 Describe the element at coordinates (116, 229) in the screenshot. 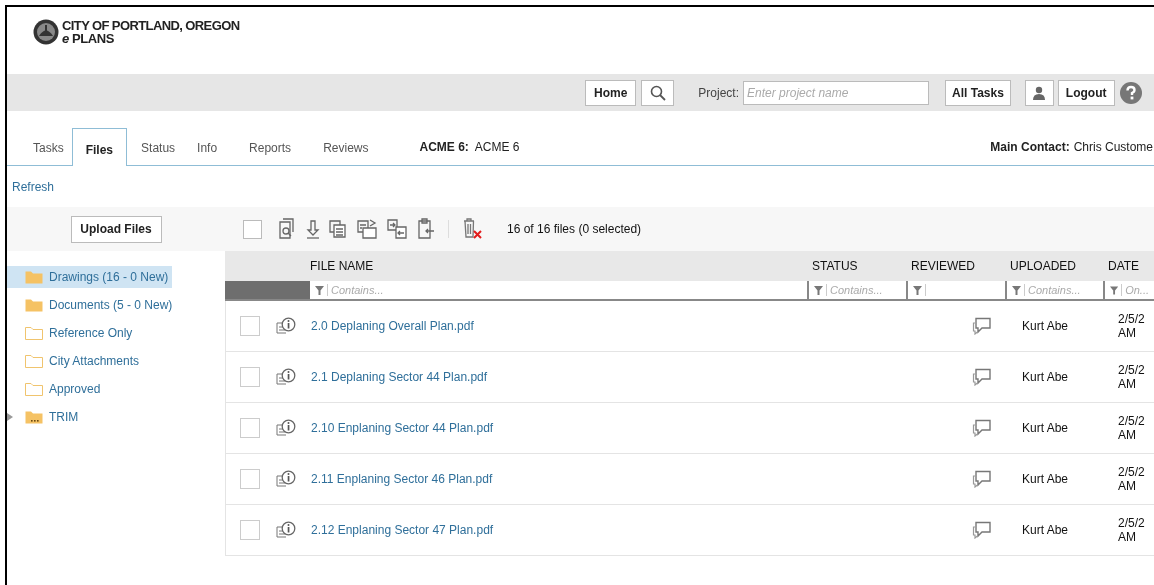

I see `upload-files-button: Upload Files` at that location.